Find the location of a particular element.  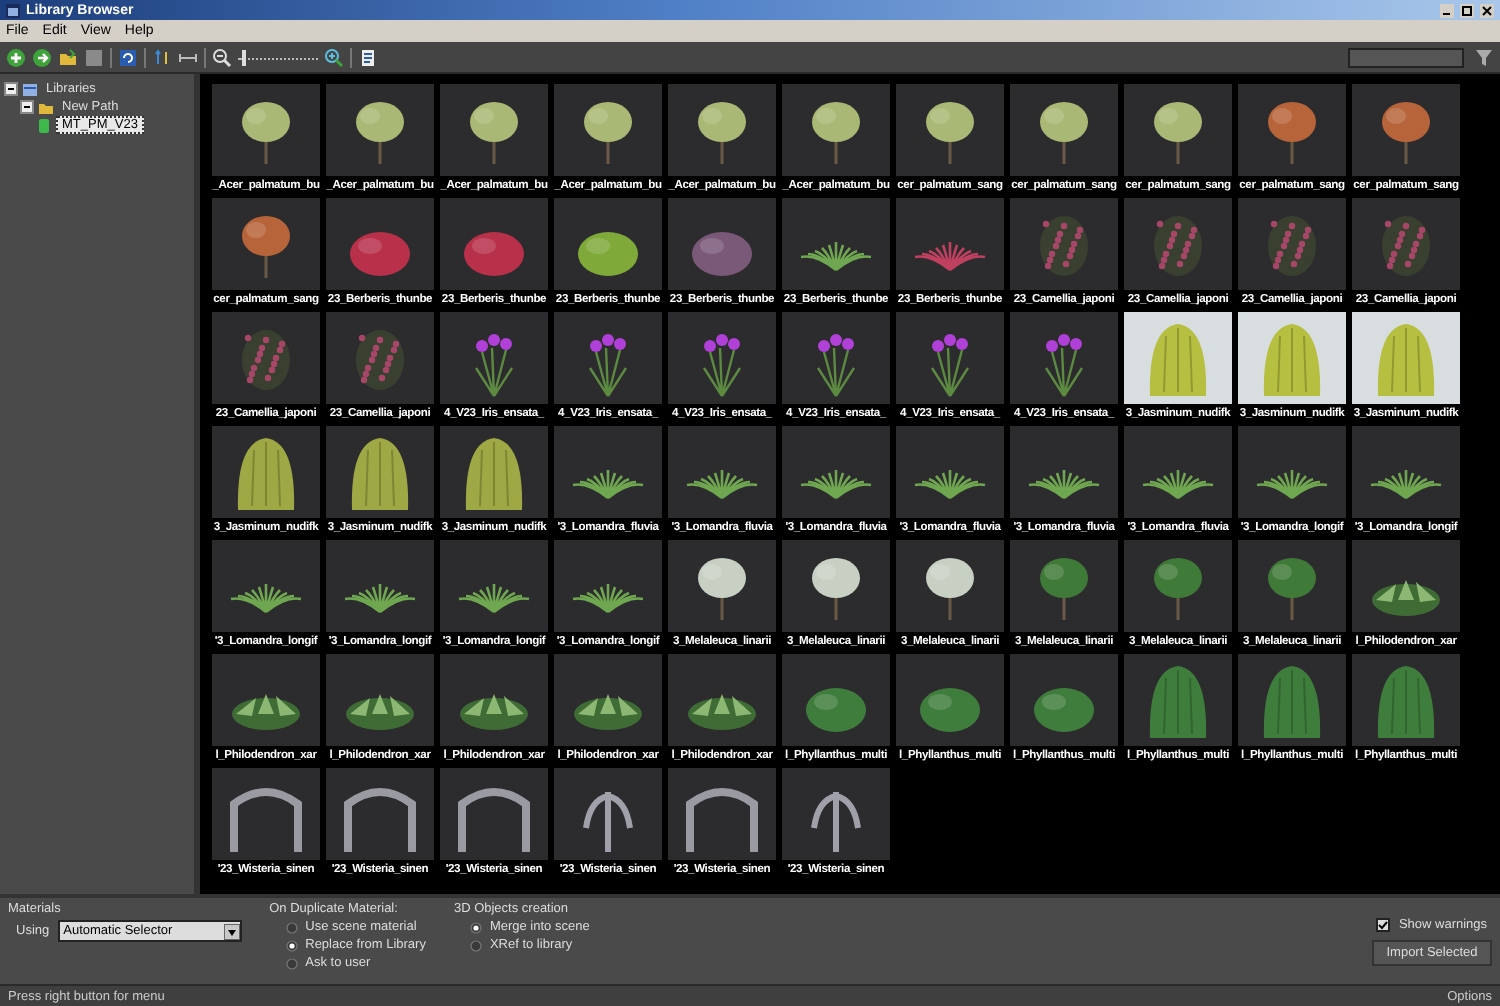

filter-icon is located at coordinates (1484, 57).